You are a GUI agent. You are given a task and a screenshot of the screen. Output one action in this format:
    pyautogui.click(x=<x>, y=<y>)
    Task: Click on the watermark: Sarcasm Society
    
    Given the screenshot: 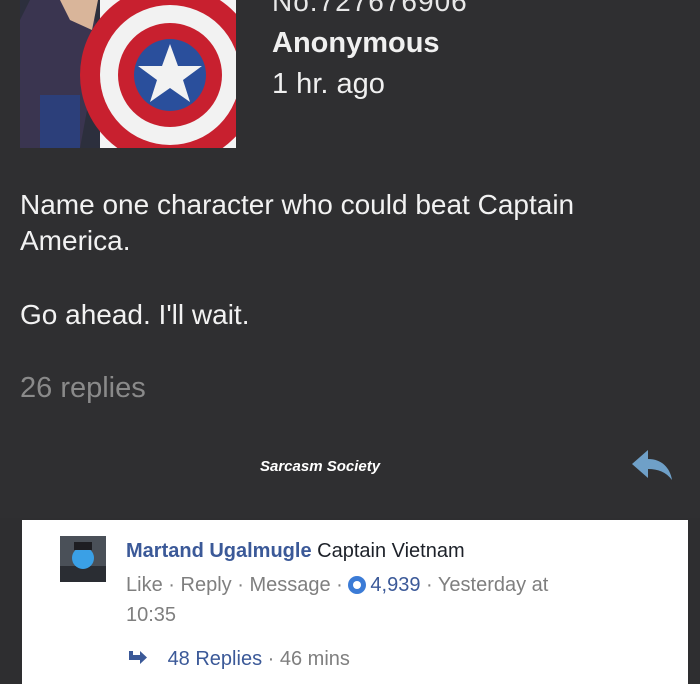 What is the action you would take?
    pyautogui.click(x=320, y=466)
    